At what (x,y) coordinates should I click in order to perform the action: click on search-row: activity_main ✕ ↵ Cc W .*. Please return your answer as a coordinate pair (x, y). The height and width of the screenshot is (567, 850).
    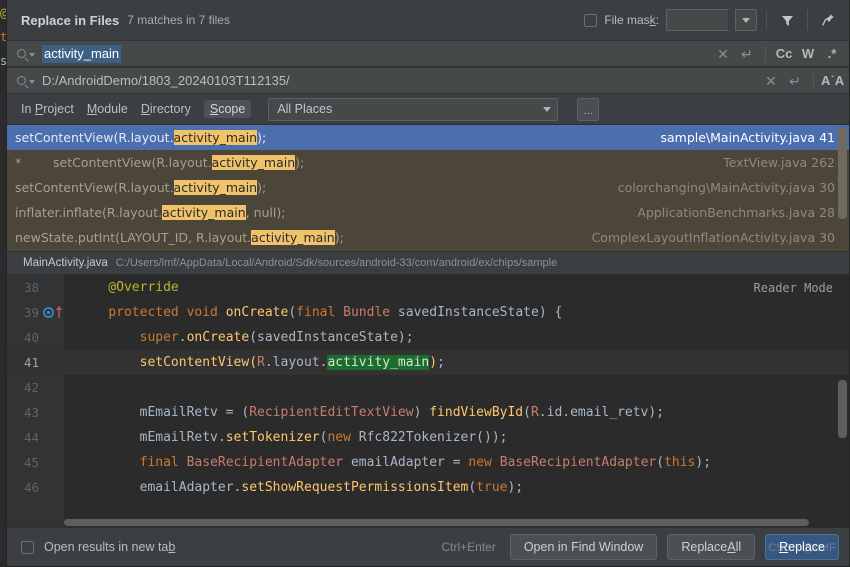
    Looking at the image, I should click on (428, 53).